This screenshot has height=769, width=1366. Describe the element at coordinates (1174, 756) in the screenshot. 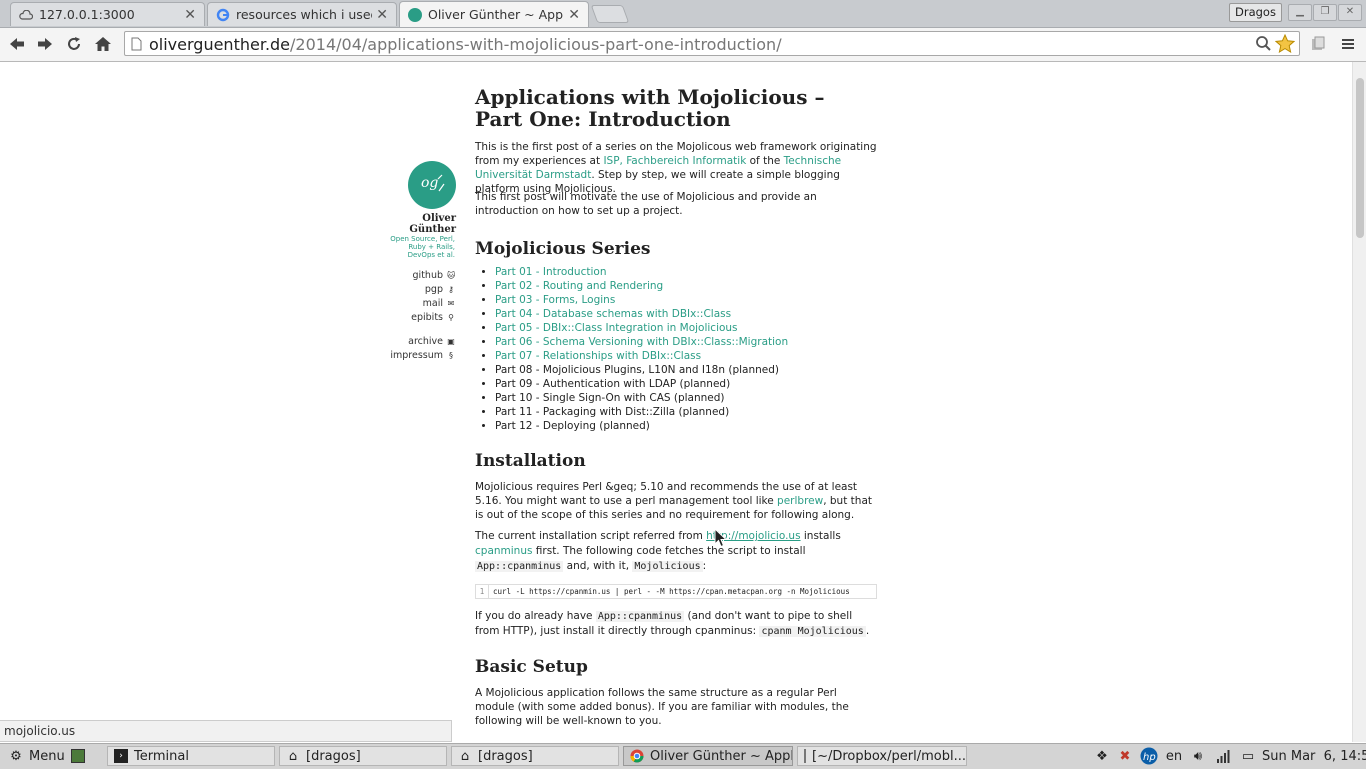

I see `keyboard-layout: en` at that location.